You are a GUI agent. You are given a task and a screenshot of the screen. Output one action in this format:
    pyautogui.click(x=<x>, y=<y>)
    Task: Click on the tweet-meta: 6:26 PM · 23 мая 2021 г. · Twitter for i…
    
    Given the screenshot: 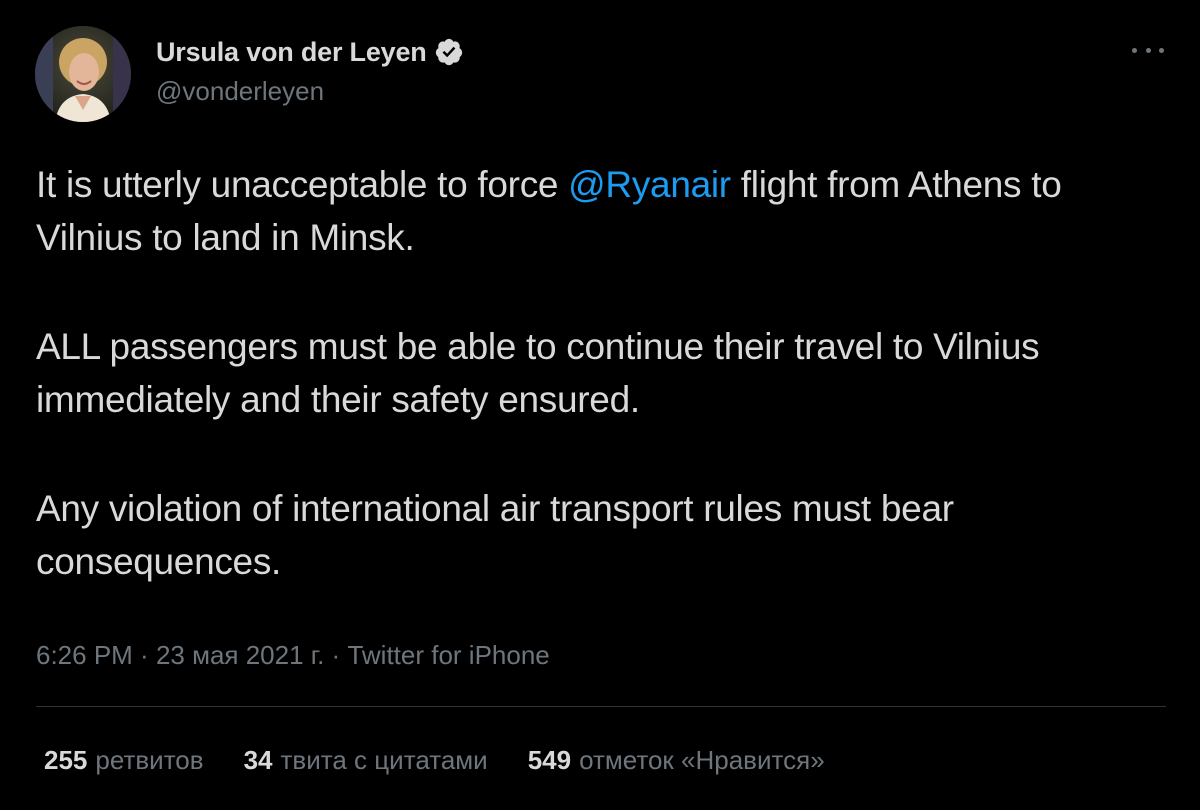 What is the action you would take?
    pyautogui.click(x=293, y=655)
    